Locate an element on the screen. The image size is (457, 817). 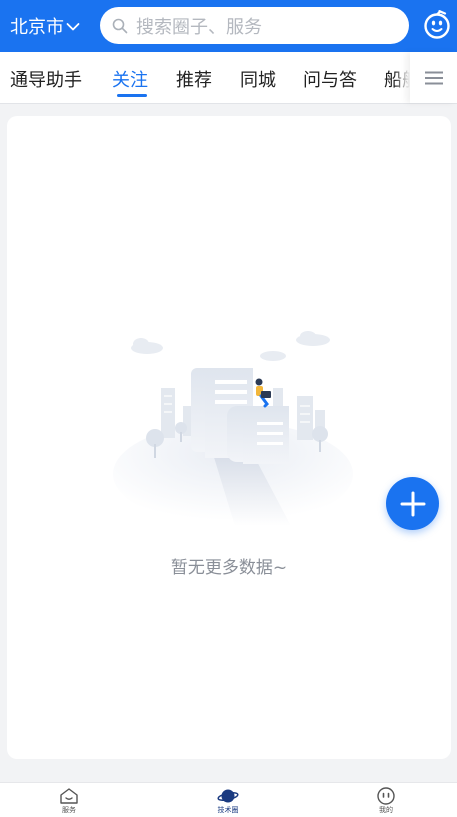
empty-state-illustration is located at coordinates (233, 428).